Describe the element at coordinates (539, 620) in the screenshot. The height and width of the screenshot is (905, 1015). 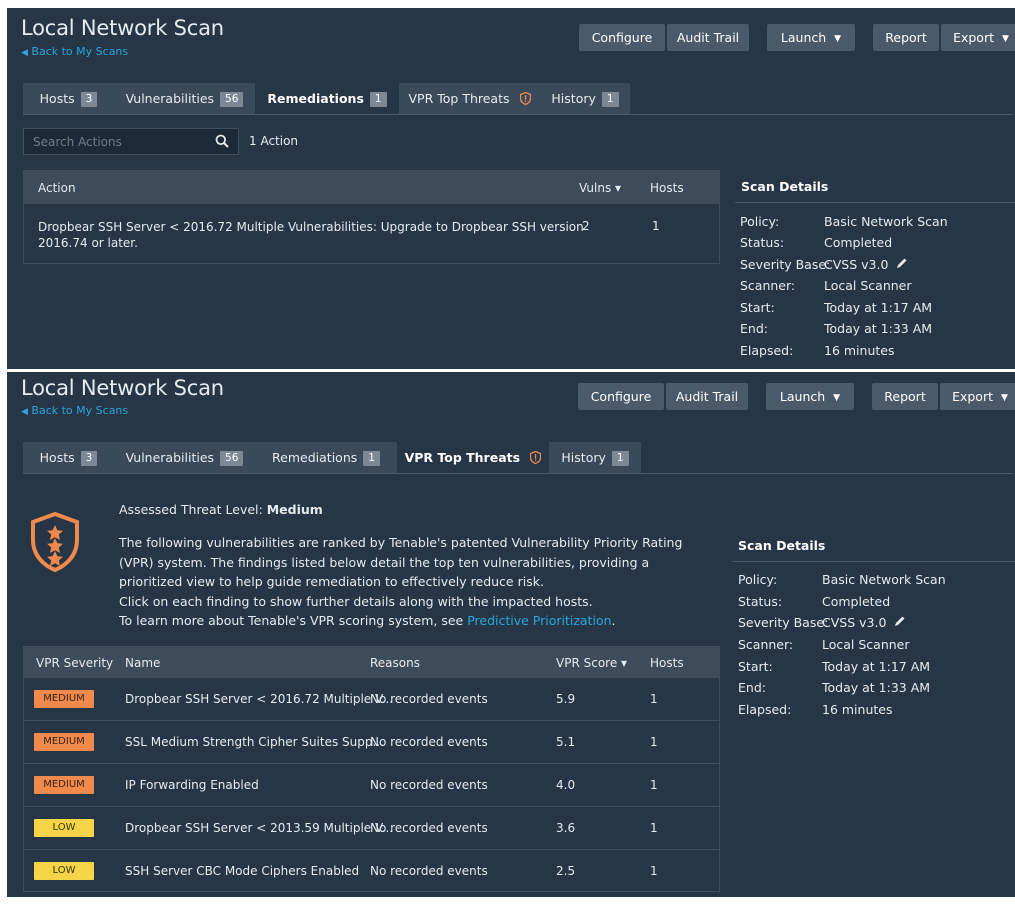
I see `predictive-prioritization-link: Predictive Prioritization` at that location.